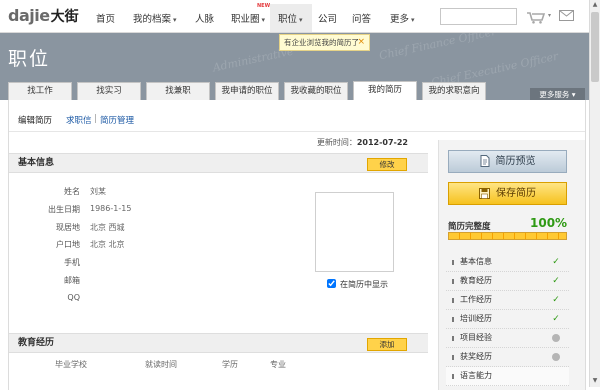 Image resolution: width=600 pixels, height=390 pixels. I want to click on nav-item-label: 职业圈, so click(245, 19).